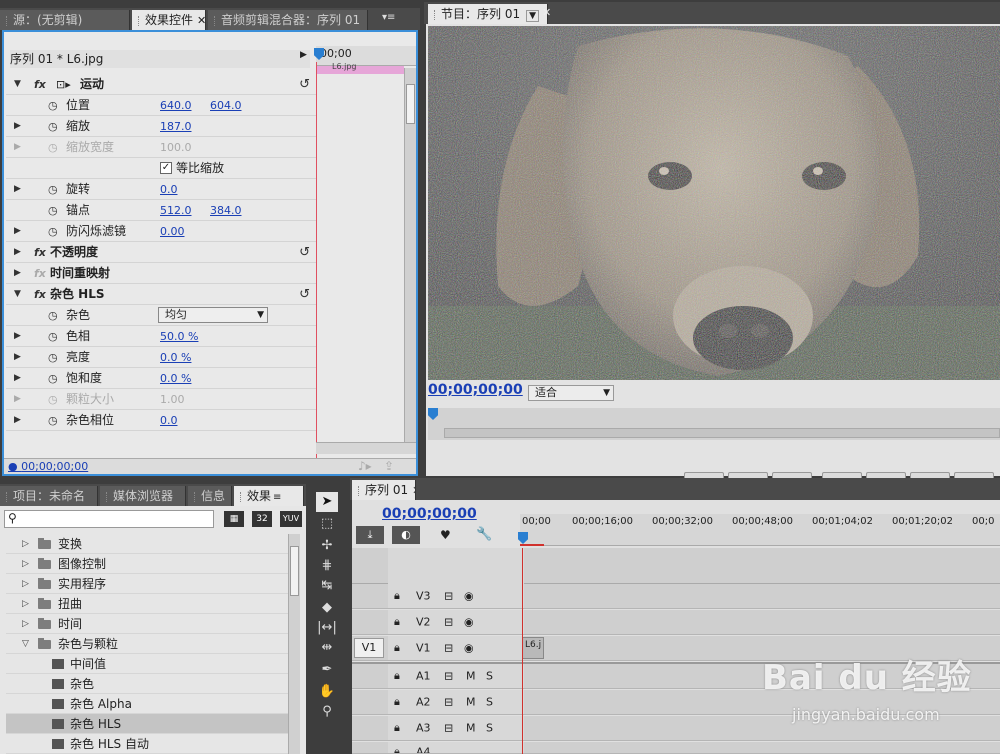  I want to click on position-y-value: 604.0, so click(226, 105).